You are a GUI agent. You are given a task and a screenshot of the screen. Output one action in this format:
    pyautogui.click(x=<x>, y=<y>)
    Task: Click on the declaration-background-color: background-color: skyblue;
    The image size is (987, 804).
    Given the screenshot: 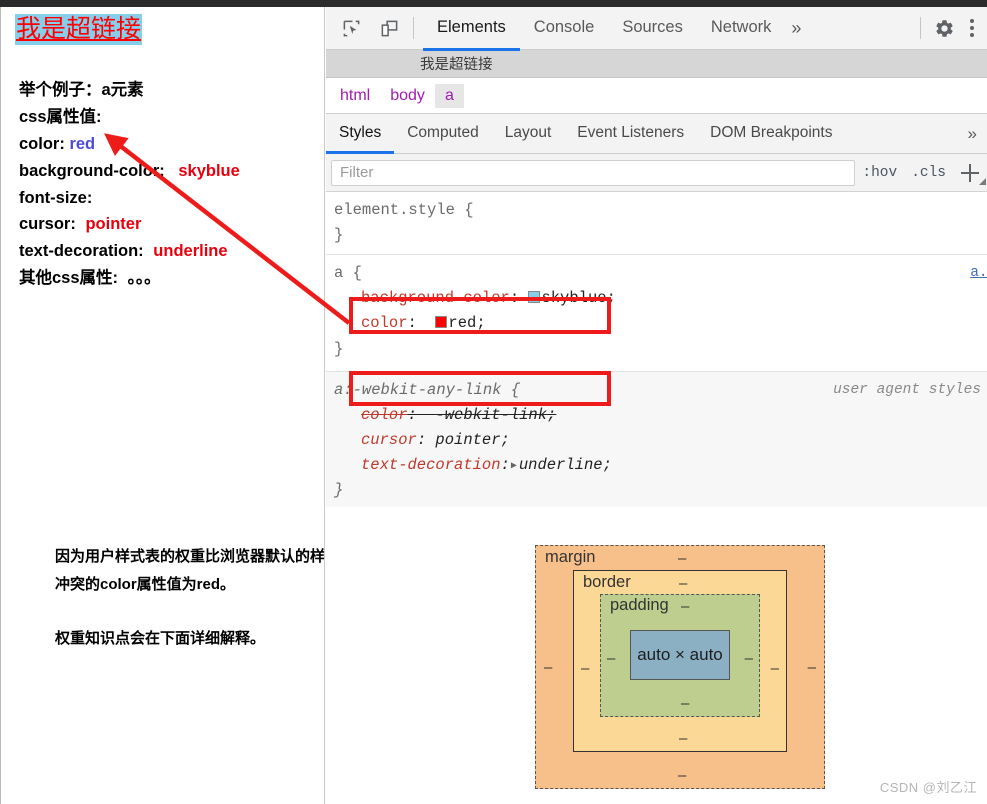 What is the action you would take?
    pyautogui.click(x=660, y=298)
    